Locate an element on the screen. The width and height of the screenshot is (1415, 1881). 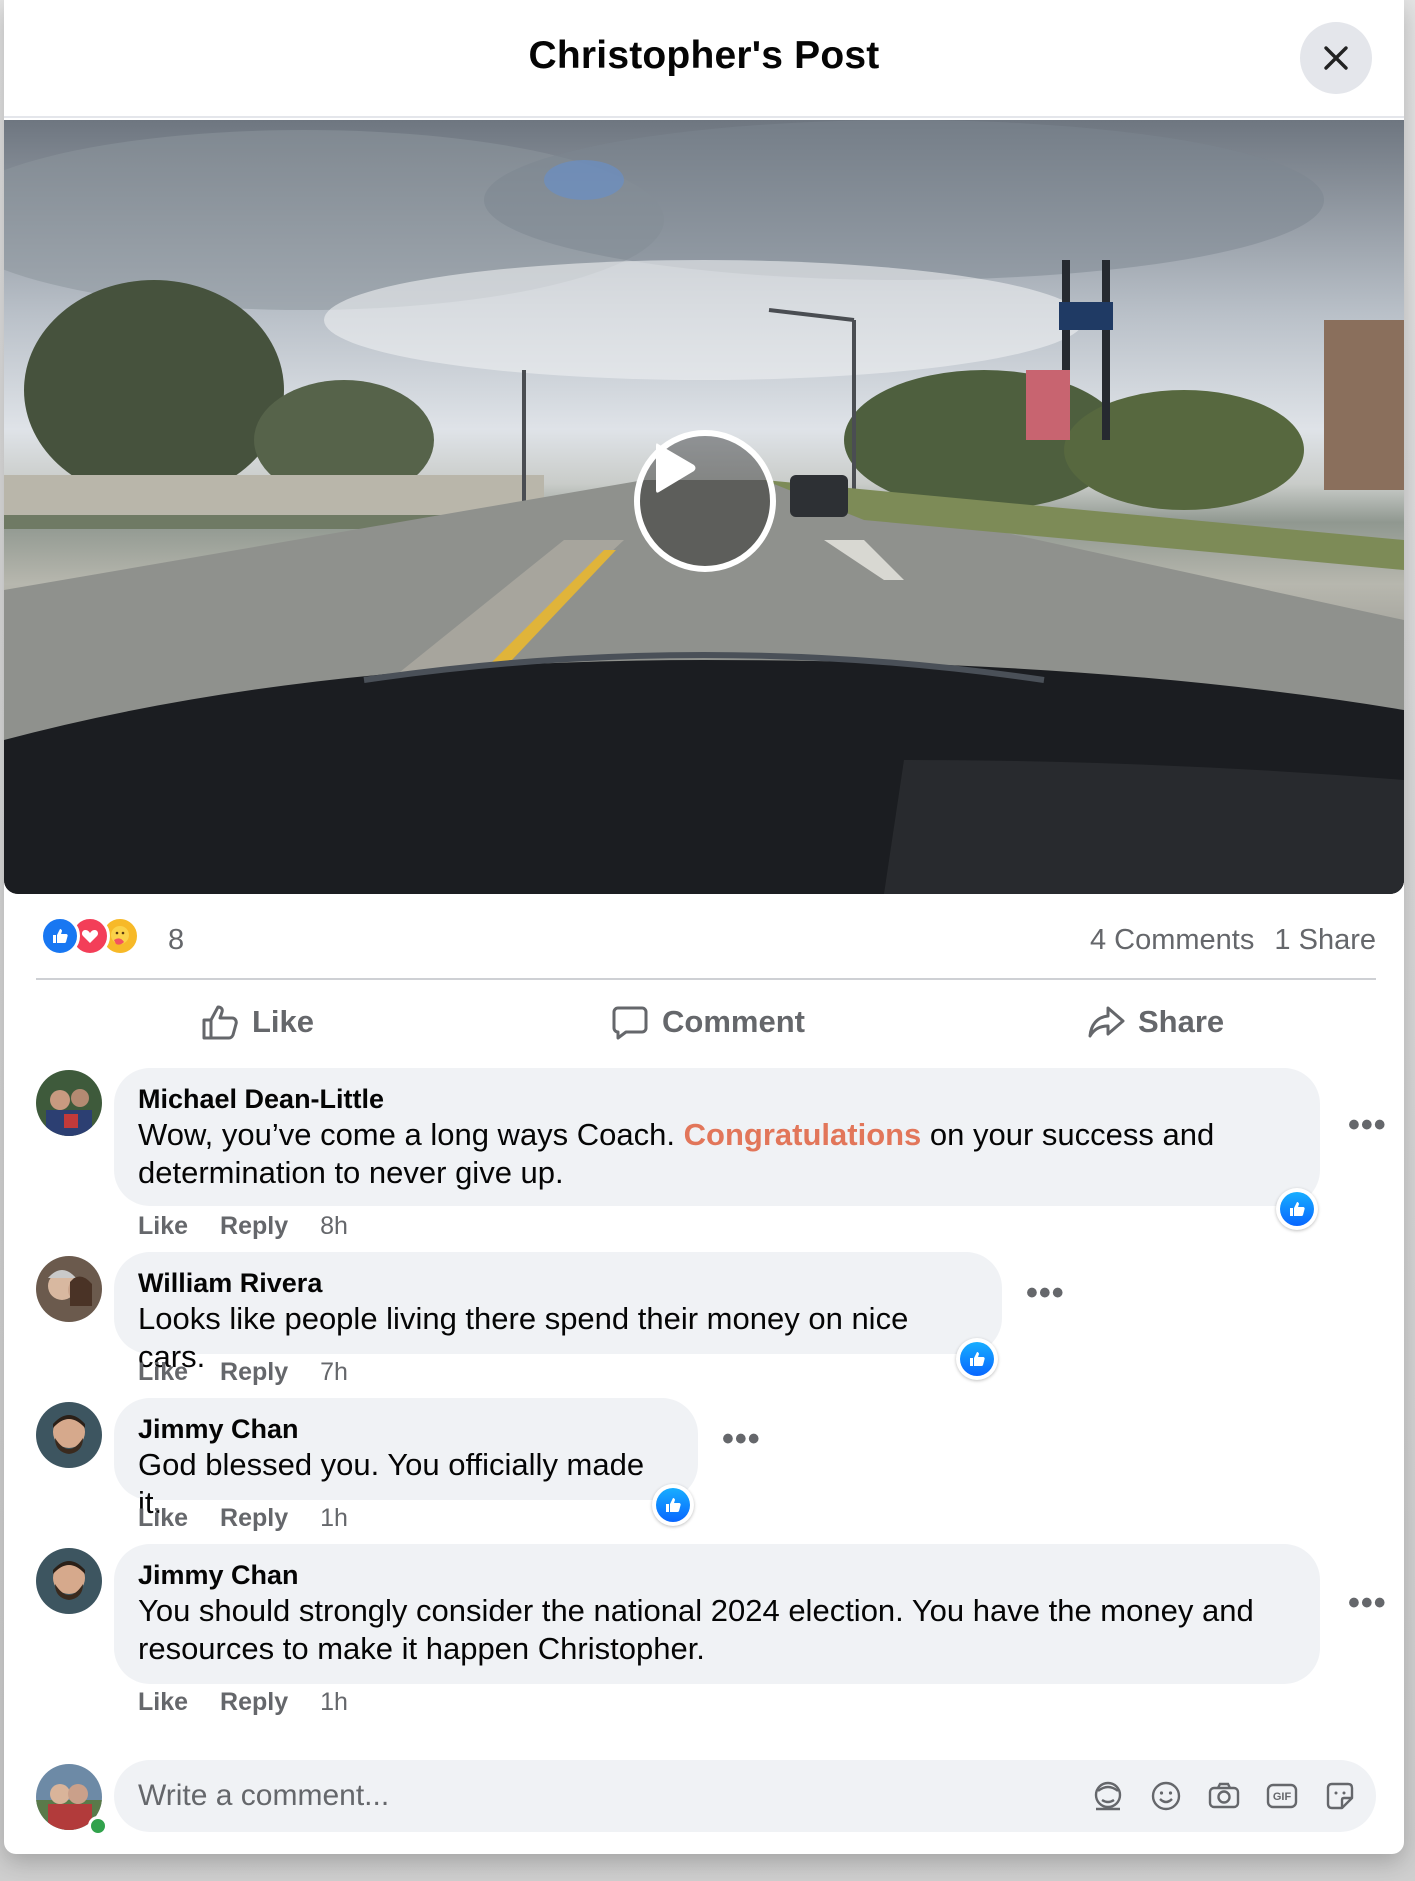
comment-meta: Like Reply 8h is located at coordinates (243, 1226).